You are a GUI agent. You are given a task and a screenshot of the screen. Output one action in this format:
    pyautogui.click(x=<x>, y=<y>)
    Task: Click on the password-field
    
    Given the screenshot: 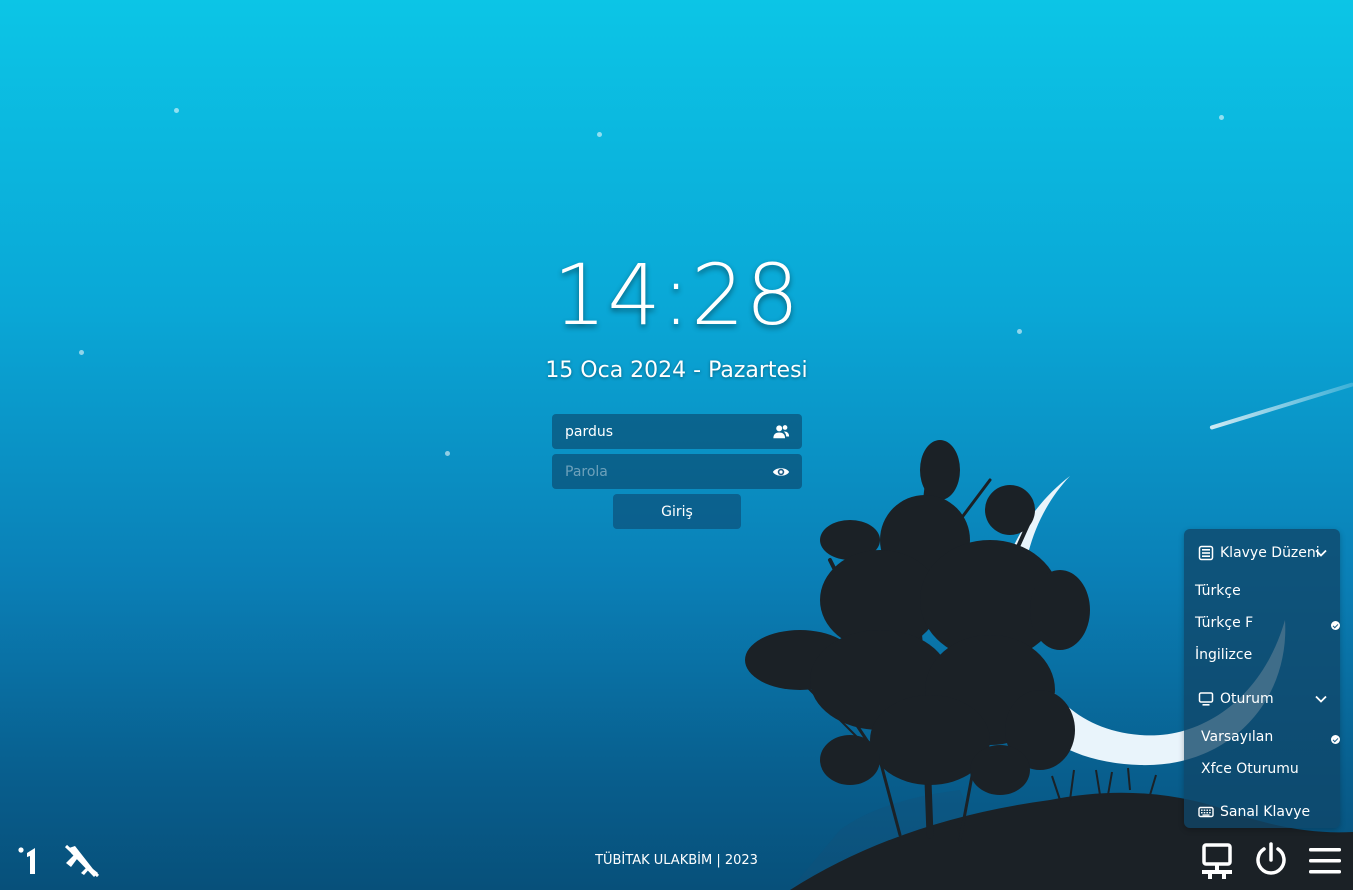 What is the action you would take?
    pyautogui.click(x=677, y=471)
    